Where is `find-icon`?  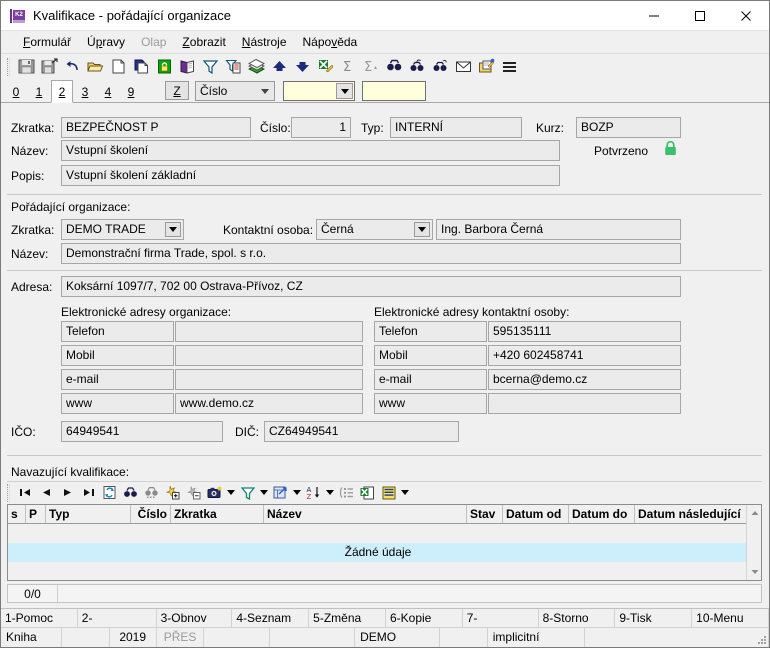 find-icon is located at coordinates (394, 67).